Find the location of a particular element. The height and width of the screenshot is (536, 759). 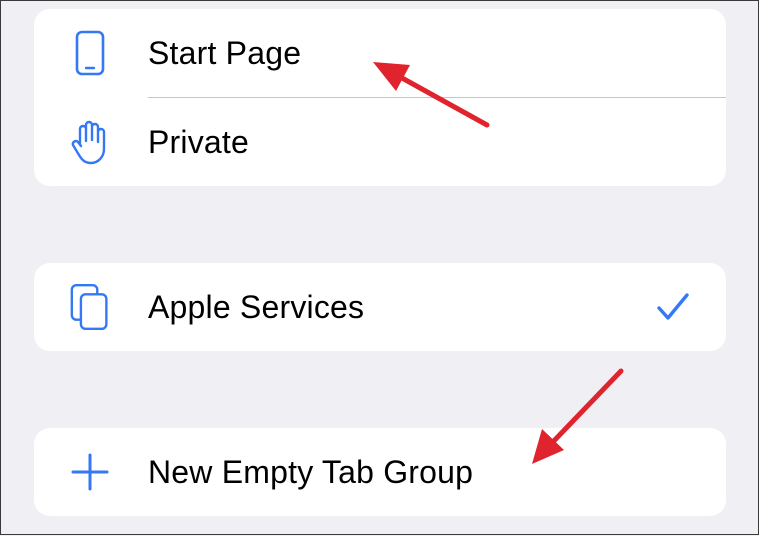

annotation-arrow-new-group is located at coordinates (578, 416).